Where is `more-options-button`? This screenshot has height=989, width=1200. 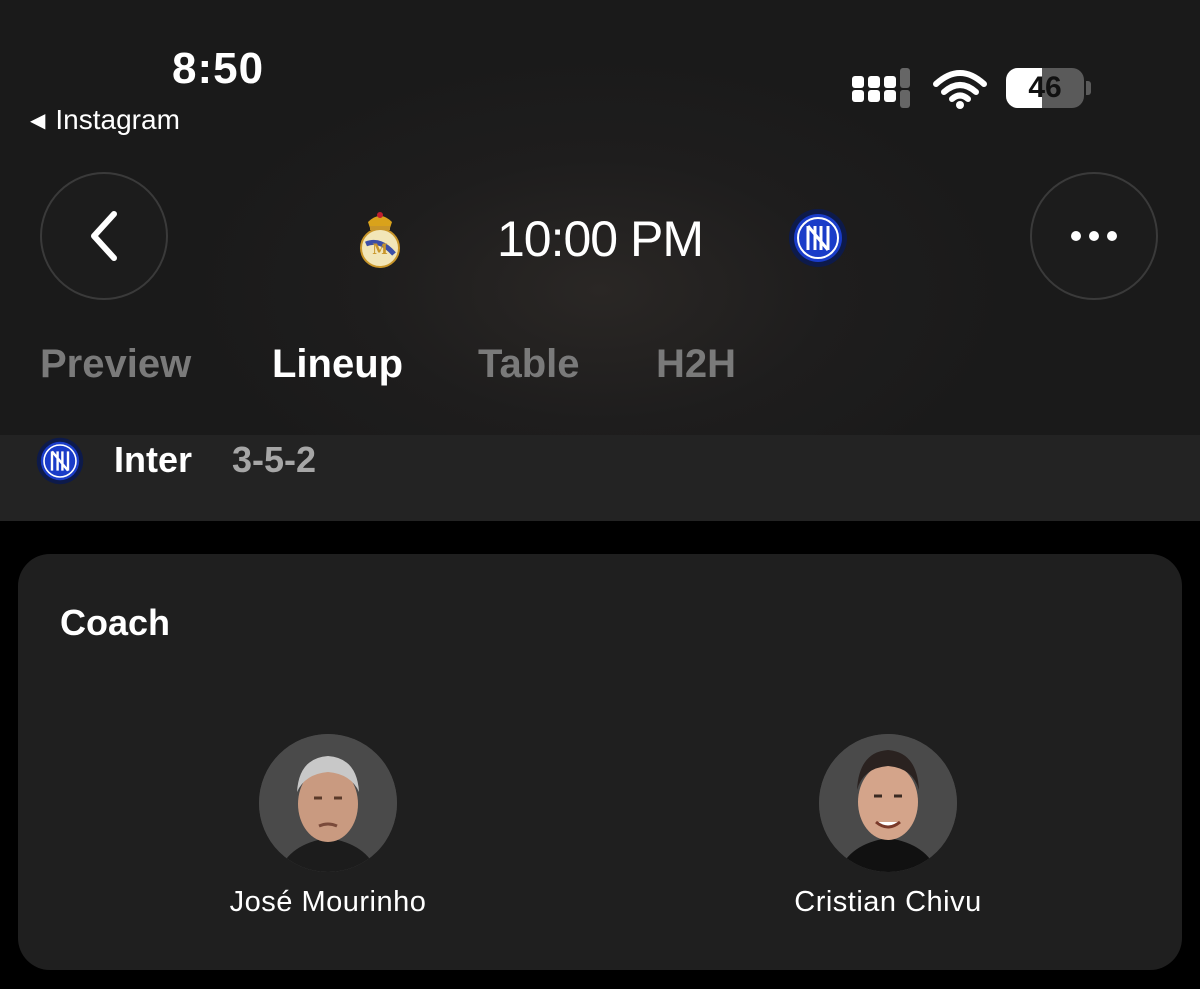 more-options-button is located at coordinates (1094, 236).